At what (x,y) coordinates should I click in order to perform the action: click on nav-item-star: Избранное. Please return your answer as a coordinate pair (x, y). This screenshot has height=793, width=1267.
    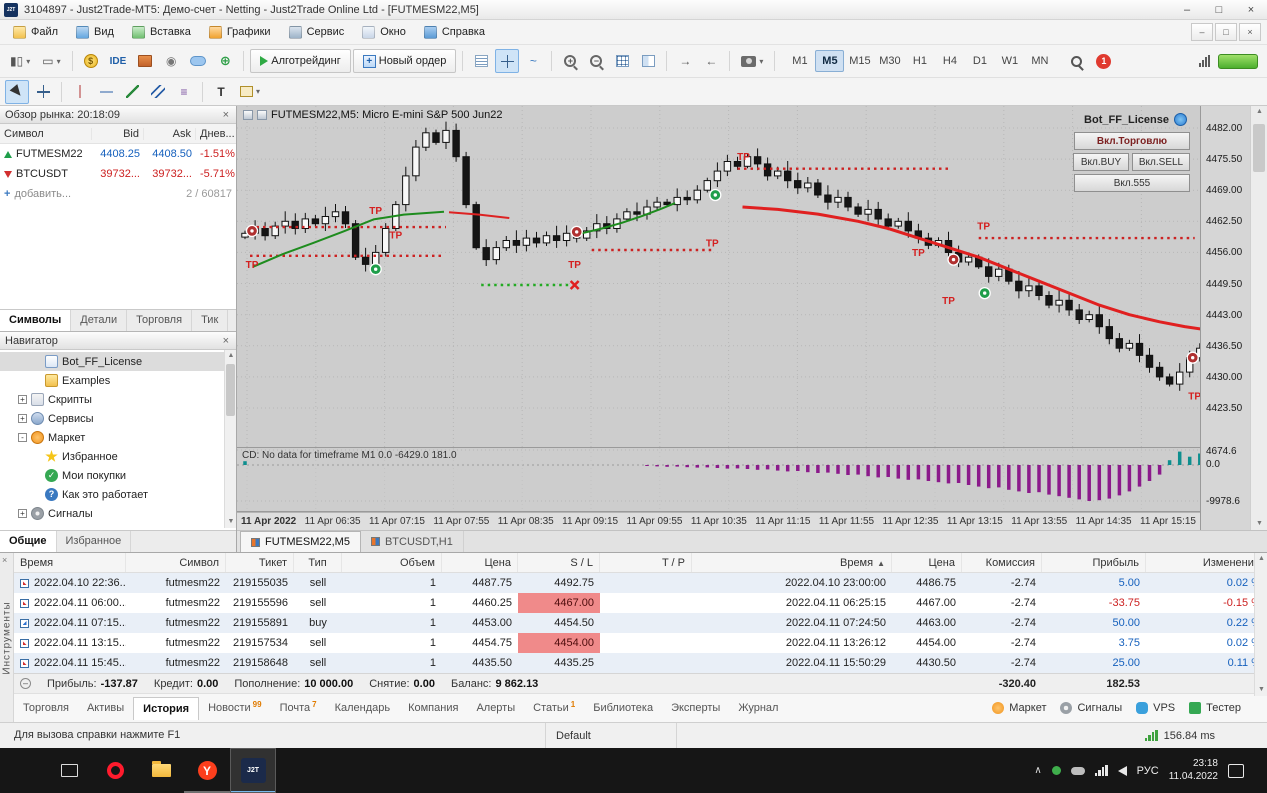
    Looking at the image, I should click on (118, 456).